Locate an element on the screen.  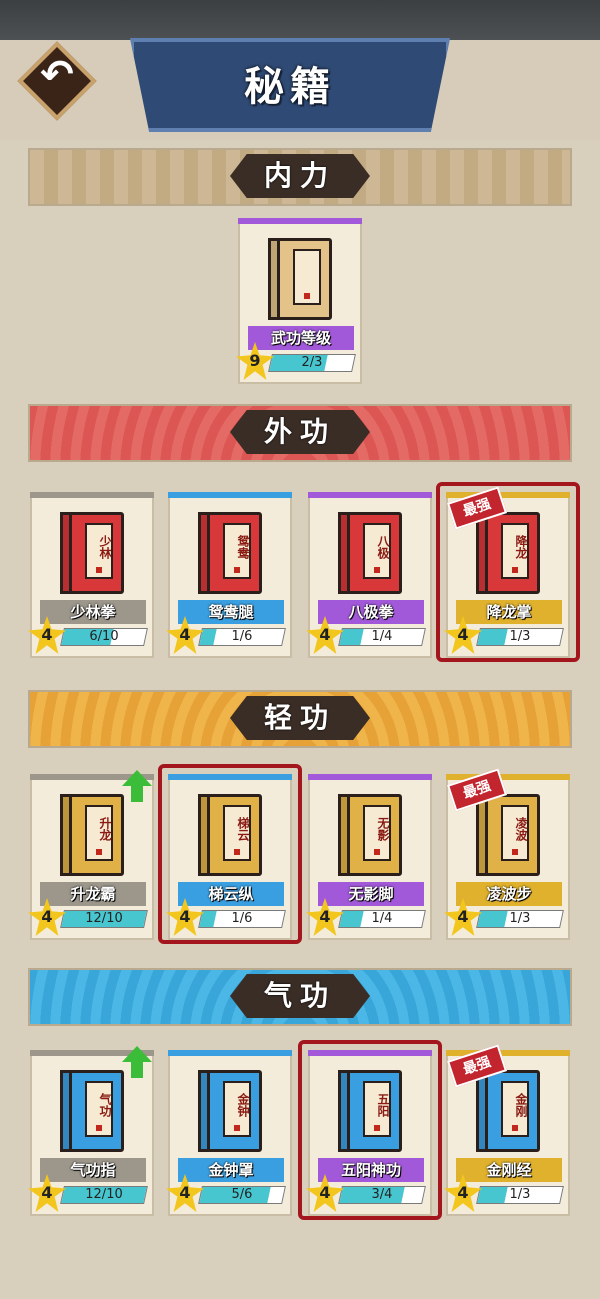
book-title: 金钟 is located at coordinates (243, 1105).